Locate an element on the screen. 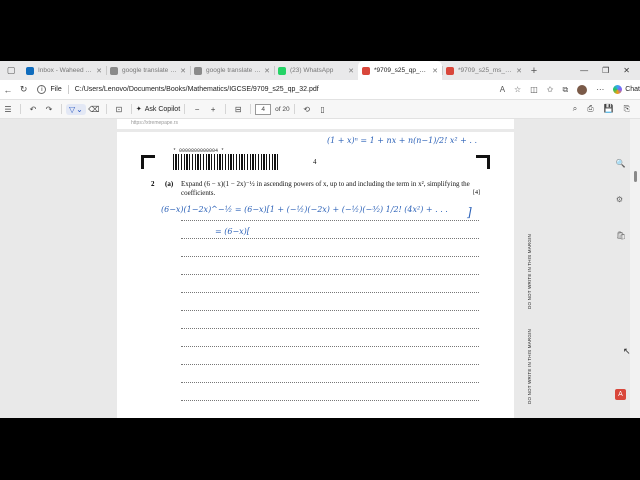 Image resolution: width=640 pixels, height=480 pixels. info-icon: i is located at coordinates (42, 89).